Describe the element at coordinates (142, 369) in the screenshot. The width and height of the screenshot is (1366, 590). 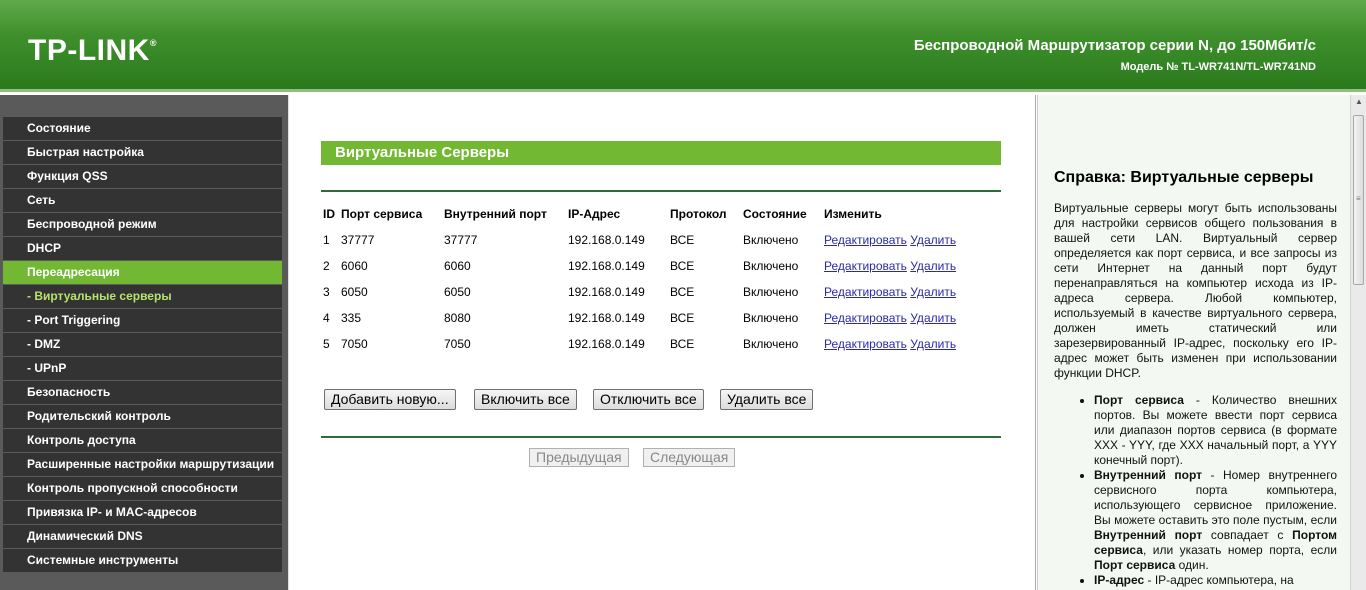
I see `sidebar-item-upnp: - UPnP` at that location.